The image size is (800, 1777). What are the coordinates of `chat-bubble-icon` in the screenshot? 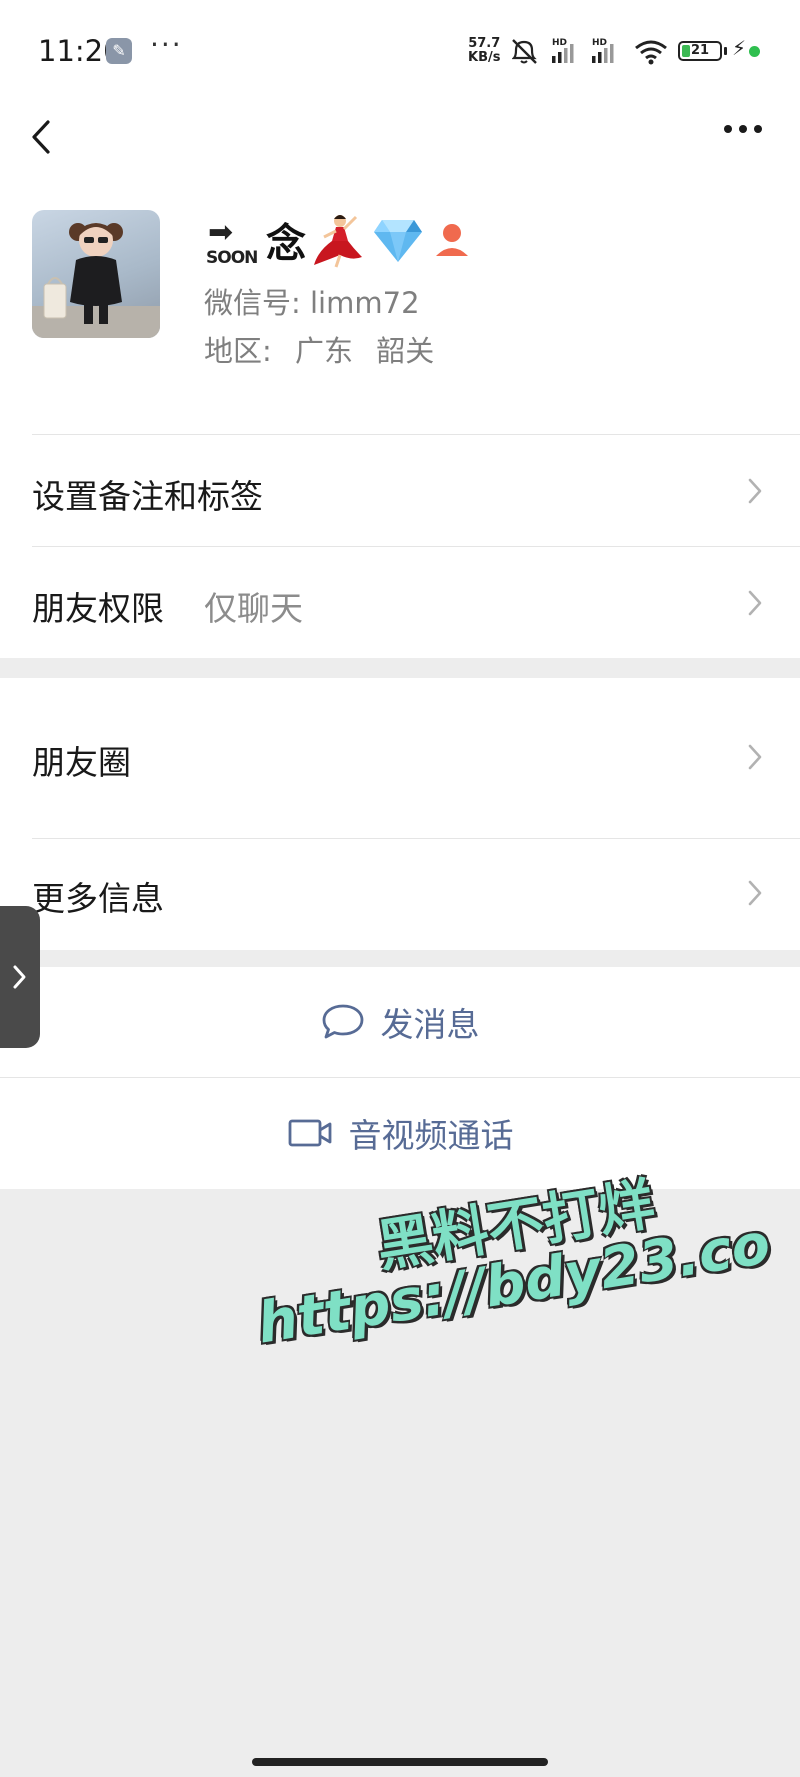 It's located at (342, 1021).